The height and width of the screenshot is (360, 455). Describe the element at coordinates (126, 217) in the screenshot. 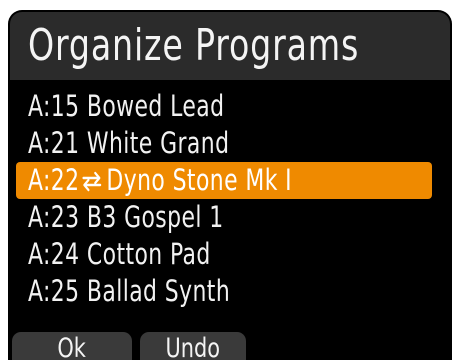

I see `program-label: A:23 B3 Gospel 1` at that location.